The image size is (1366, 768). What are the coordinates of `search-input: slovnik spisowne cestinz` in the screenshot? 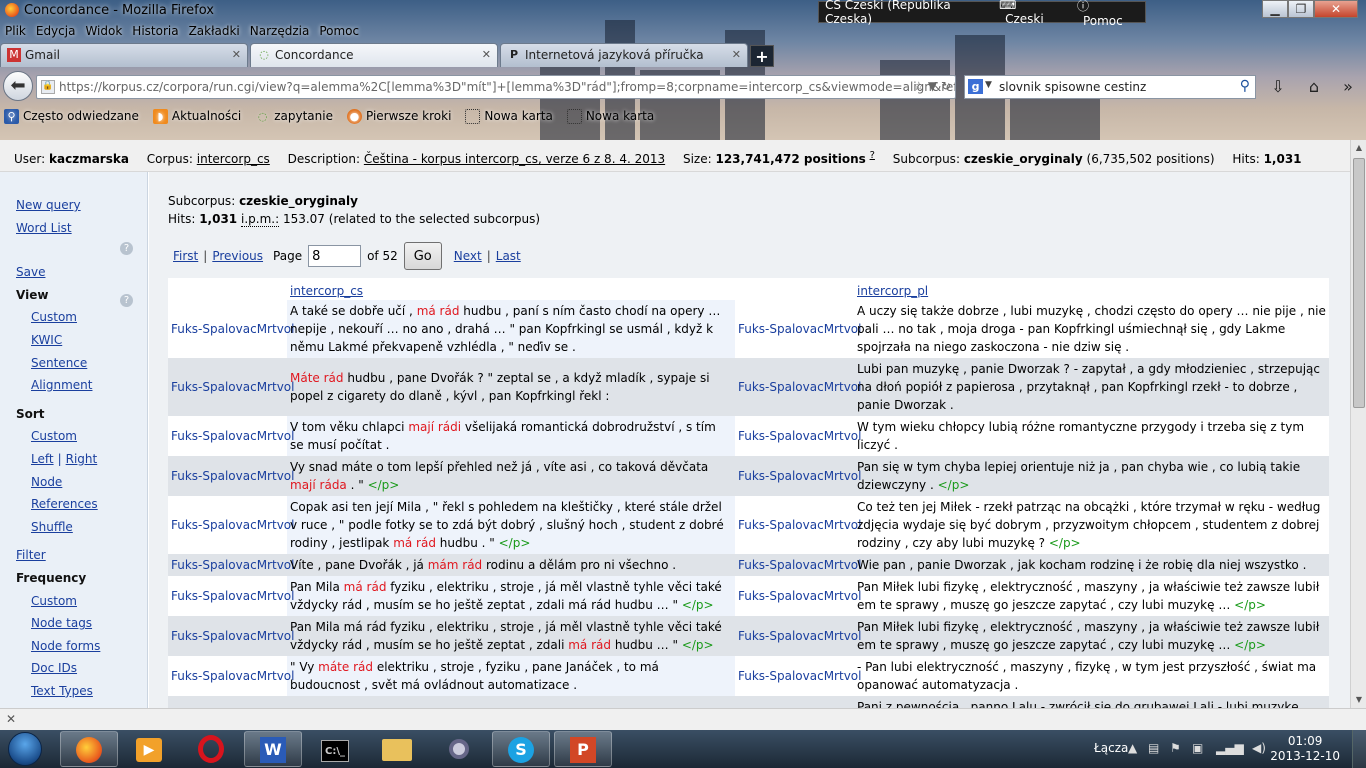 It's located at (1072, 87).